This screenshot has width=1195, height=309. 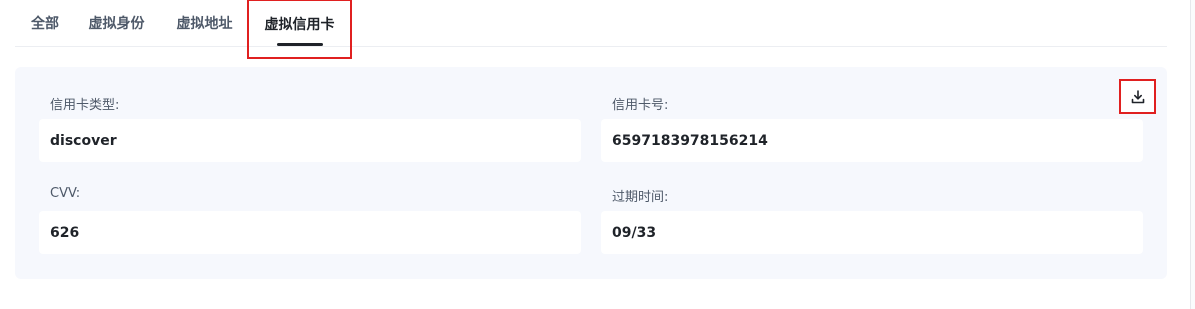 I want to click on tab-virtual-address: 虚拟地址, so click(x=204, y=23).